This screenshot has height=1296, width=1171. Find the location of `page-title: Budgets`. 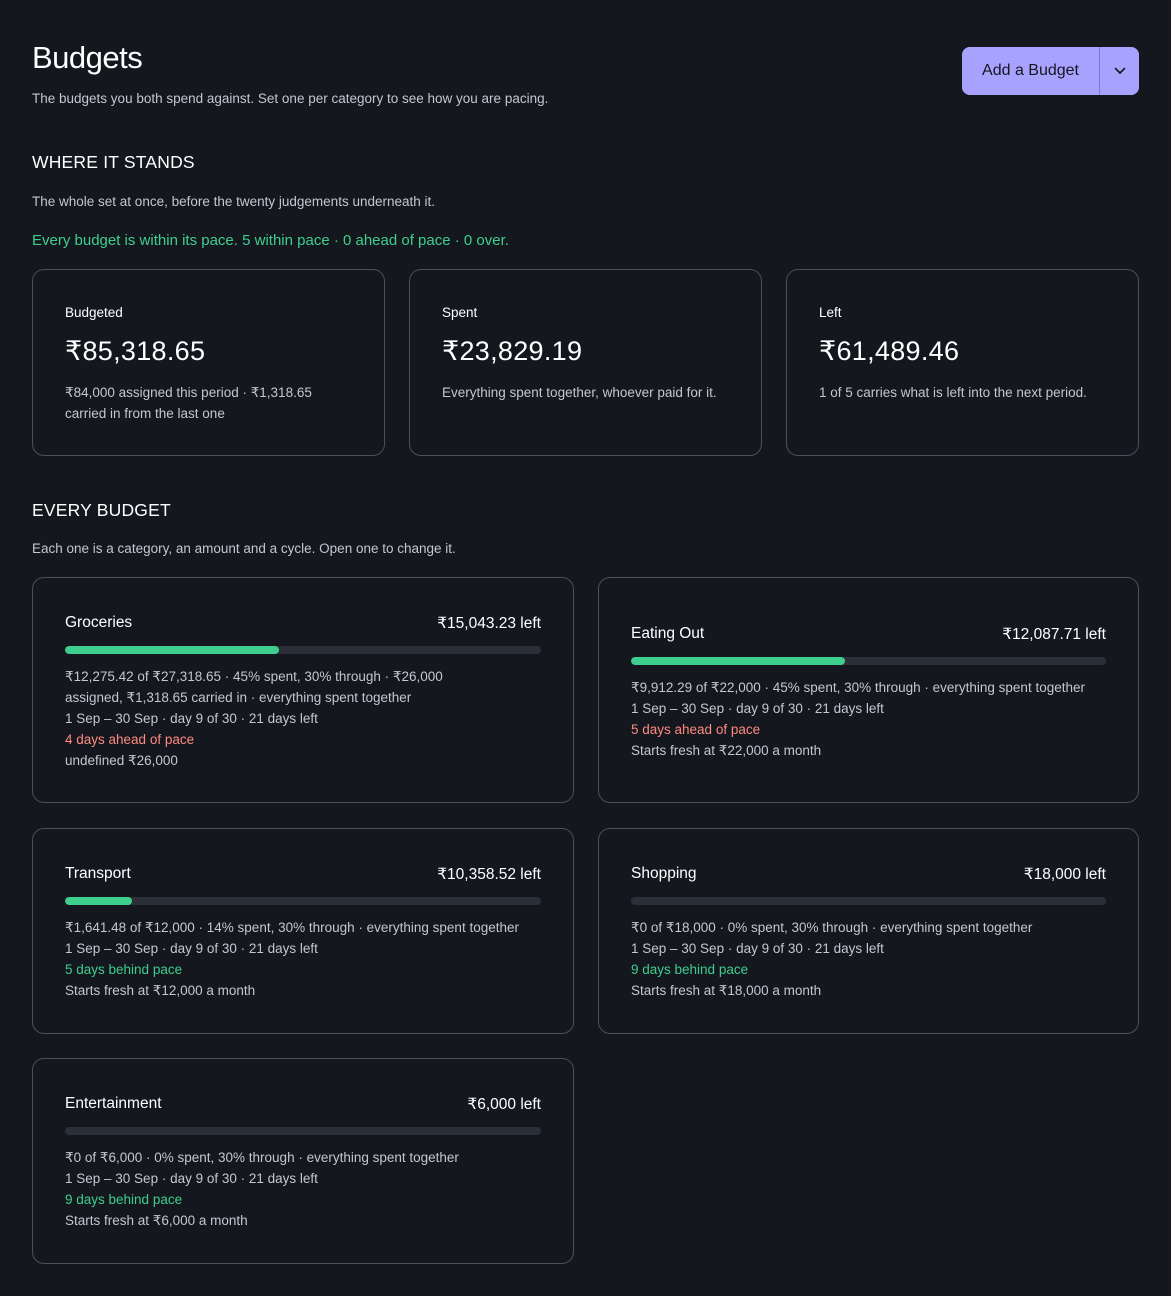

page-title: Budgets is located at coordinates (87, 57).